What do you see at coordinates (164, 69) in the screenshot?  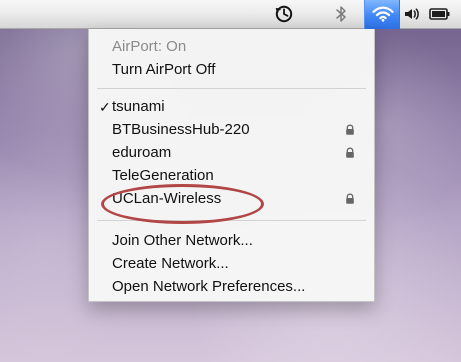 I see `turn-airport-off-label: Turn AirPort Off` at bounding box center [164, 69].